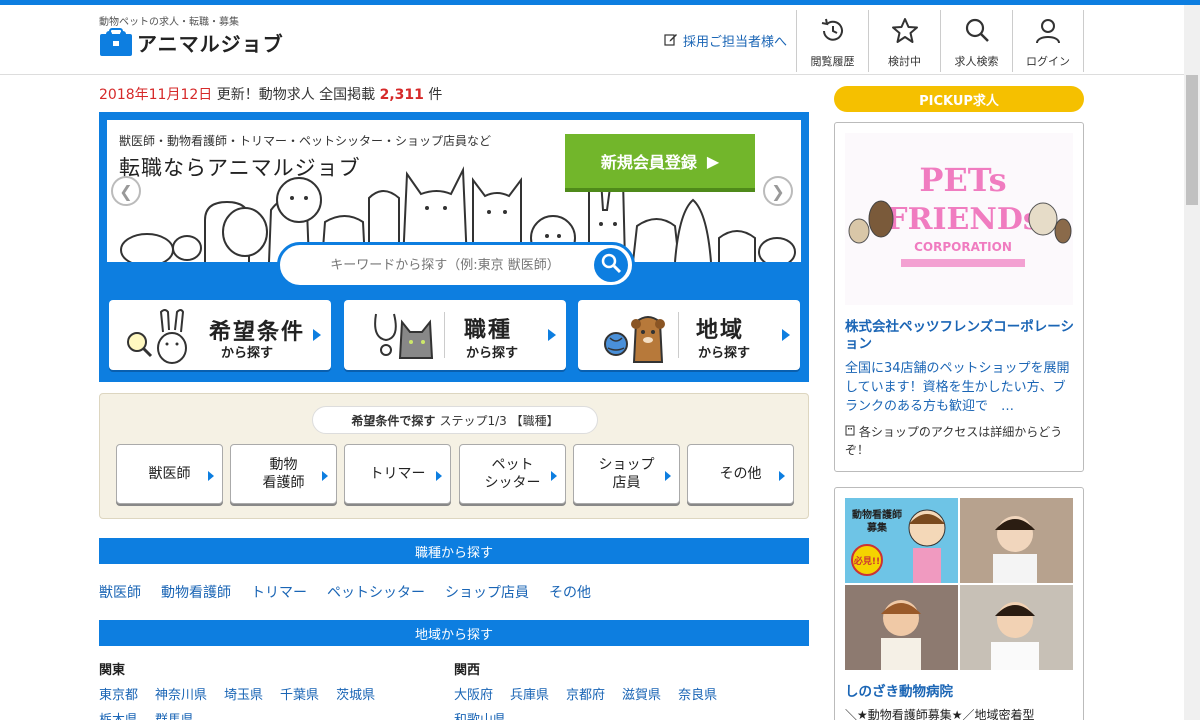 This screenshot has height=720, width=1200. Describe the element at coordinates (963, 247) in the screenshot. I see `logo-line3: CORPORATION` at that location.